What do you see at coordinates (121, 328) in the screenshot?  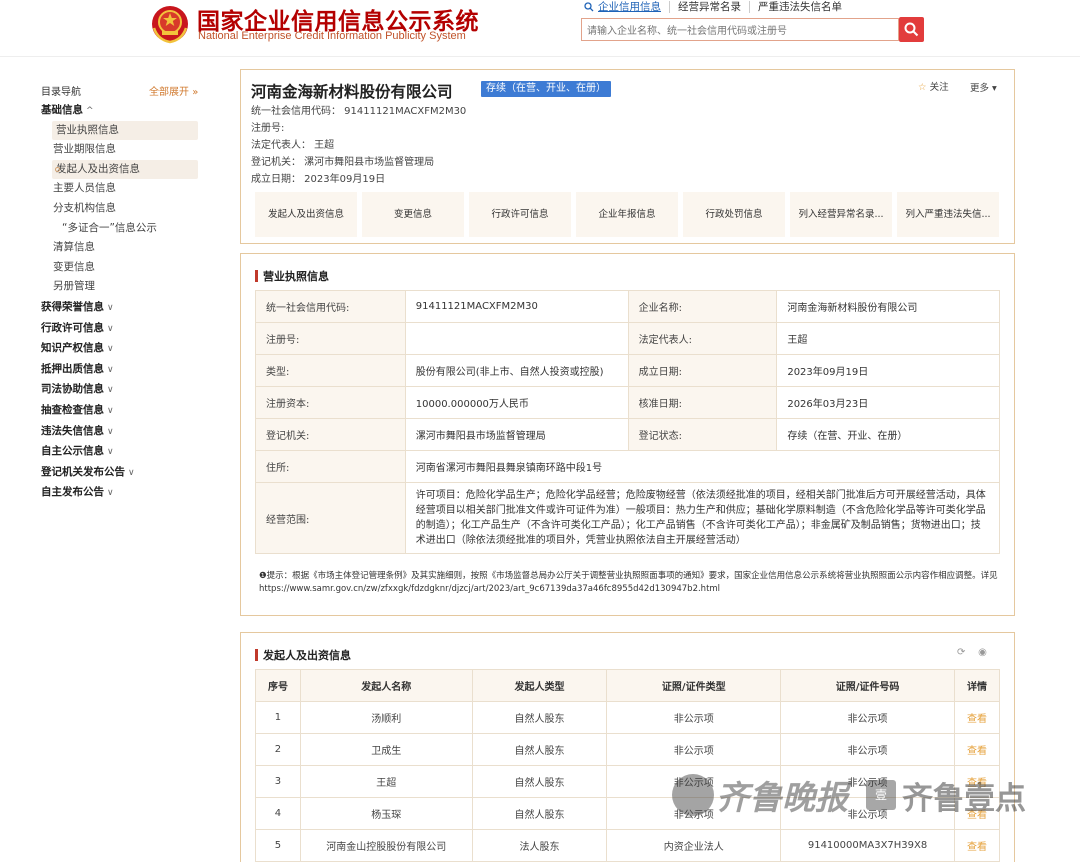 I see `sidebar-group-permits: 行政许可信息 ∨` at bounding box center [121, 328].